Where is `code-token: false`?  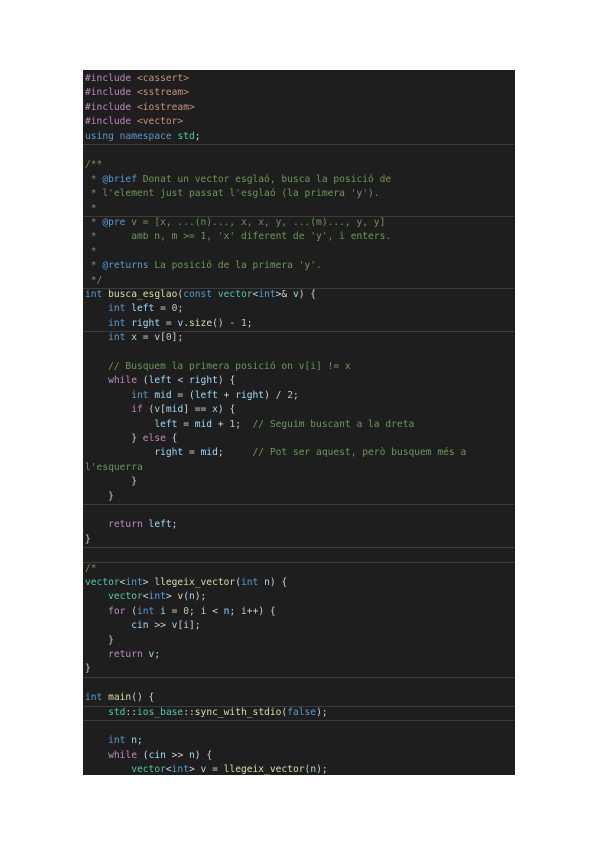 code-token: false is located at coordinates (302, 712).